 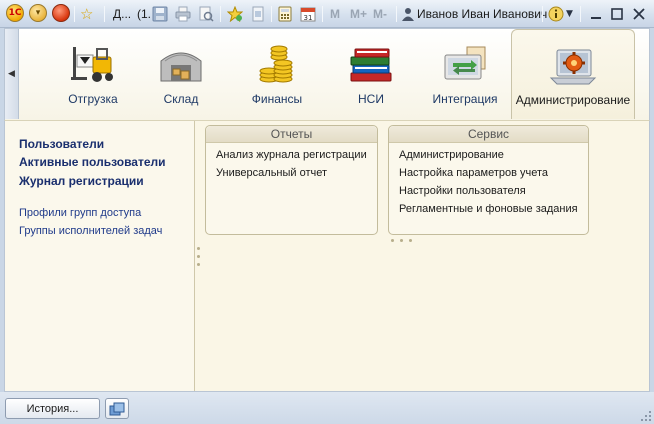 I want to click on service-link-user-settings: Настройки пользователя, so click(x=462, y=191).